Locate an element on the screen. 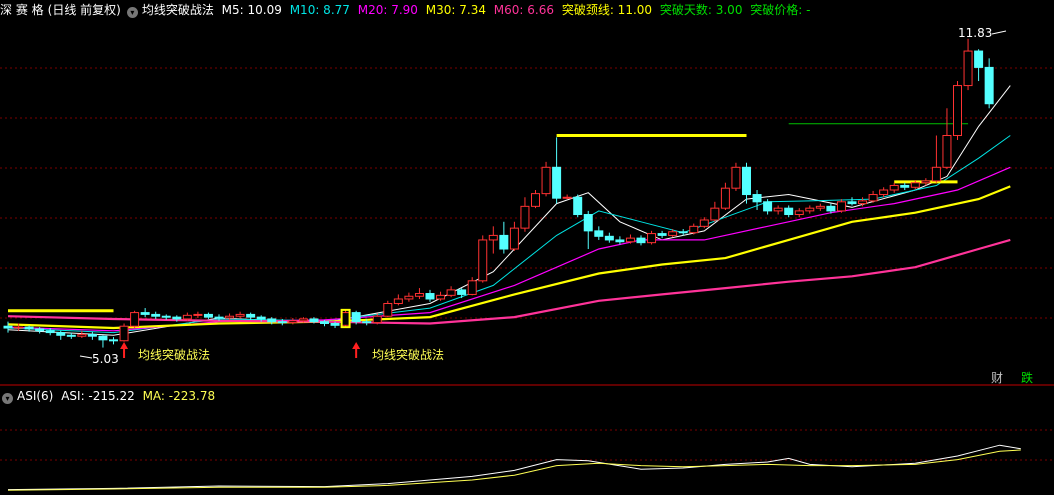 The width and height of the screenshot is (1054, 495). decline-button: 跌 is located at coordinates (1027, 378).